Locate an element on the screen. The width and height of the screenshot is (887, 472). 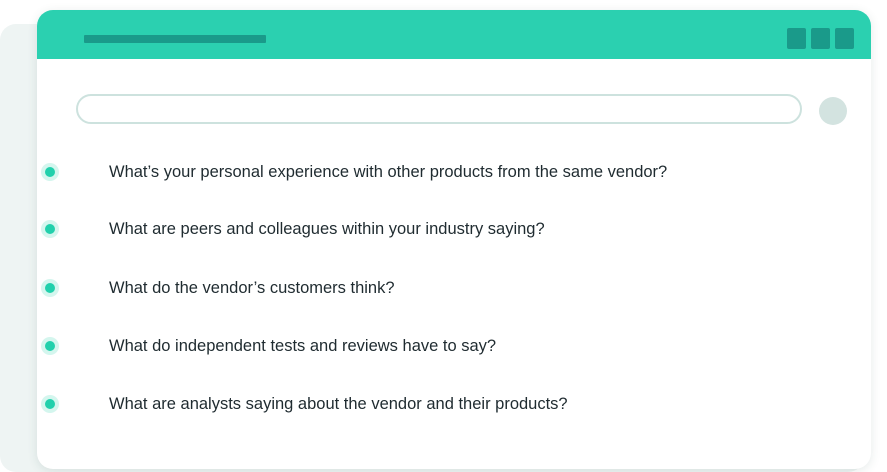
search-input is located at coordinates (439, 109).